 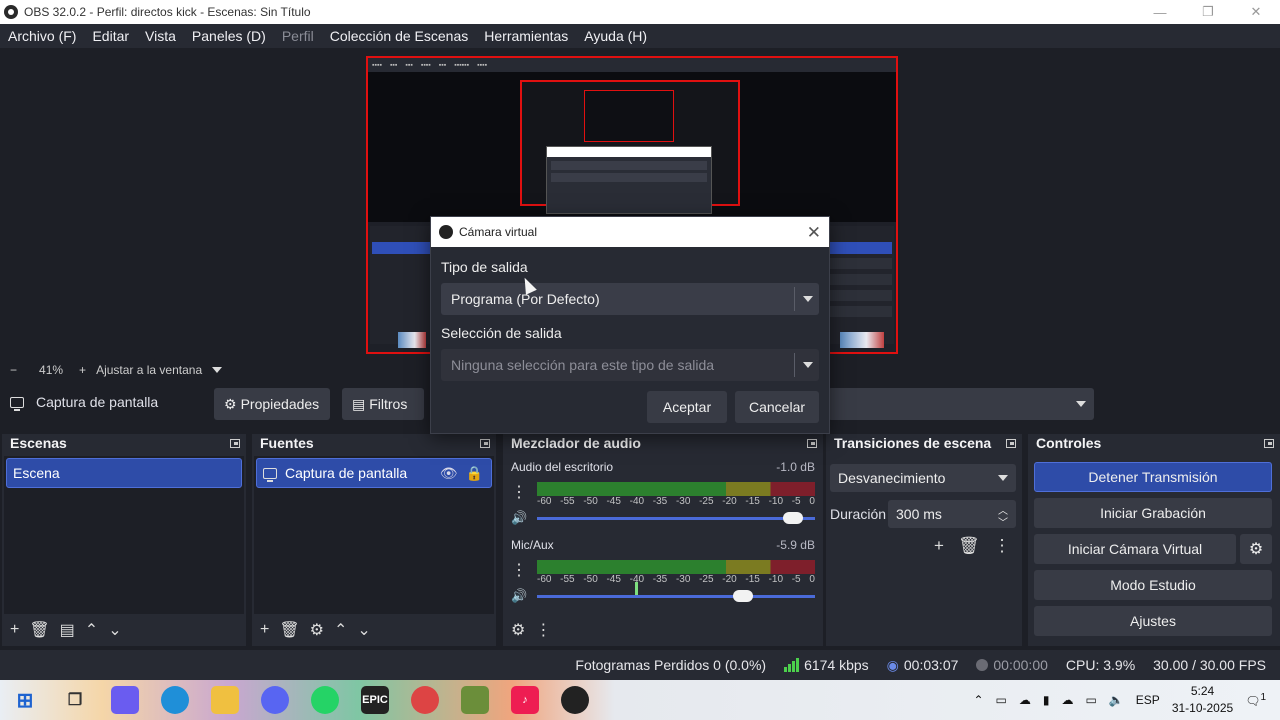 I want to click on stream-time: ◉ 00:03:07, so click(x=923, y=665).